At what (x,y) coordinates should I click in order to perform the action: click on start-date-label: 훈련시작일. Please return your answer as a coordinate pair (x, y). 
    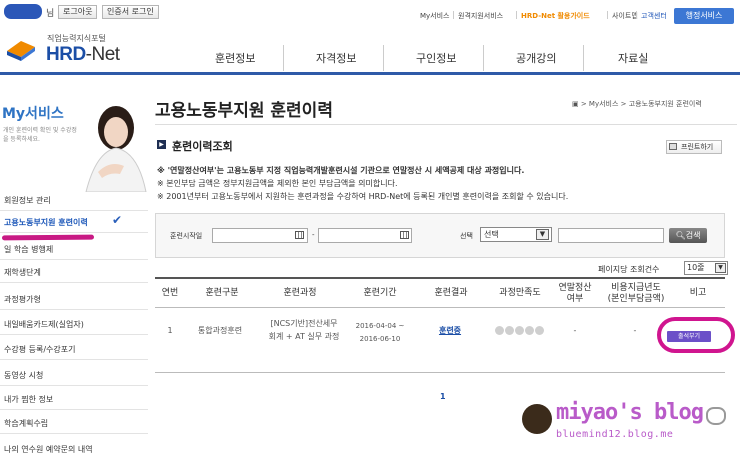
    Looking at the image, I should click on (186, 236).